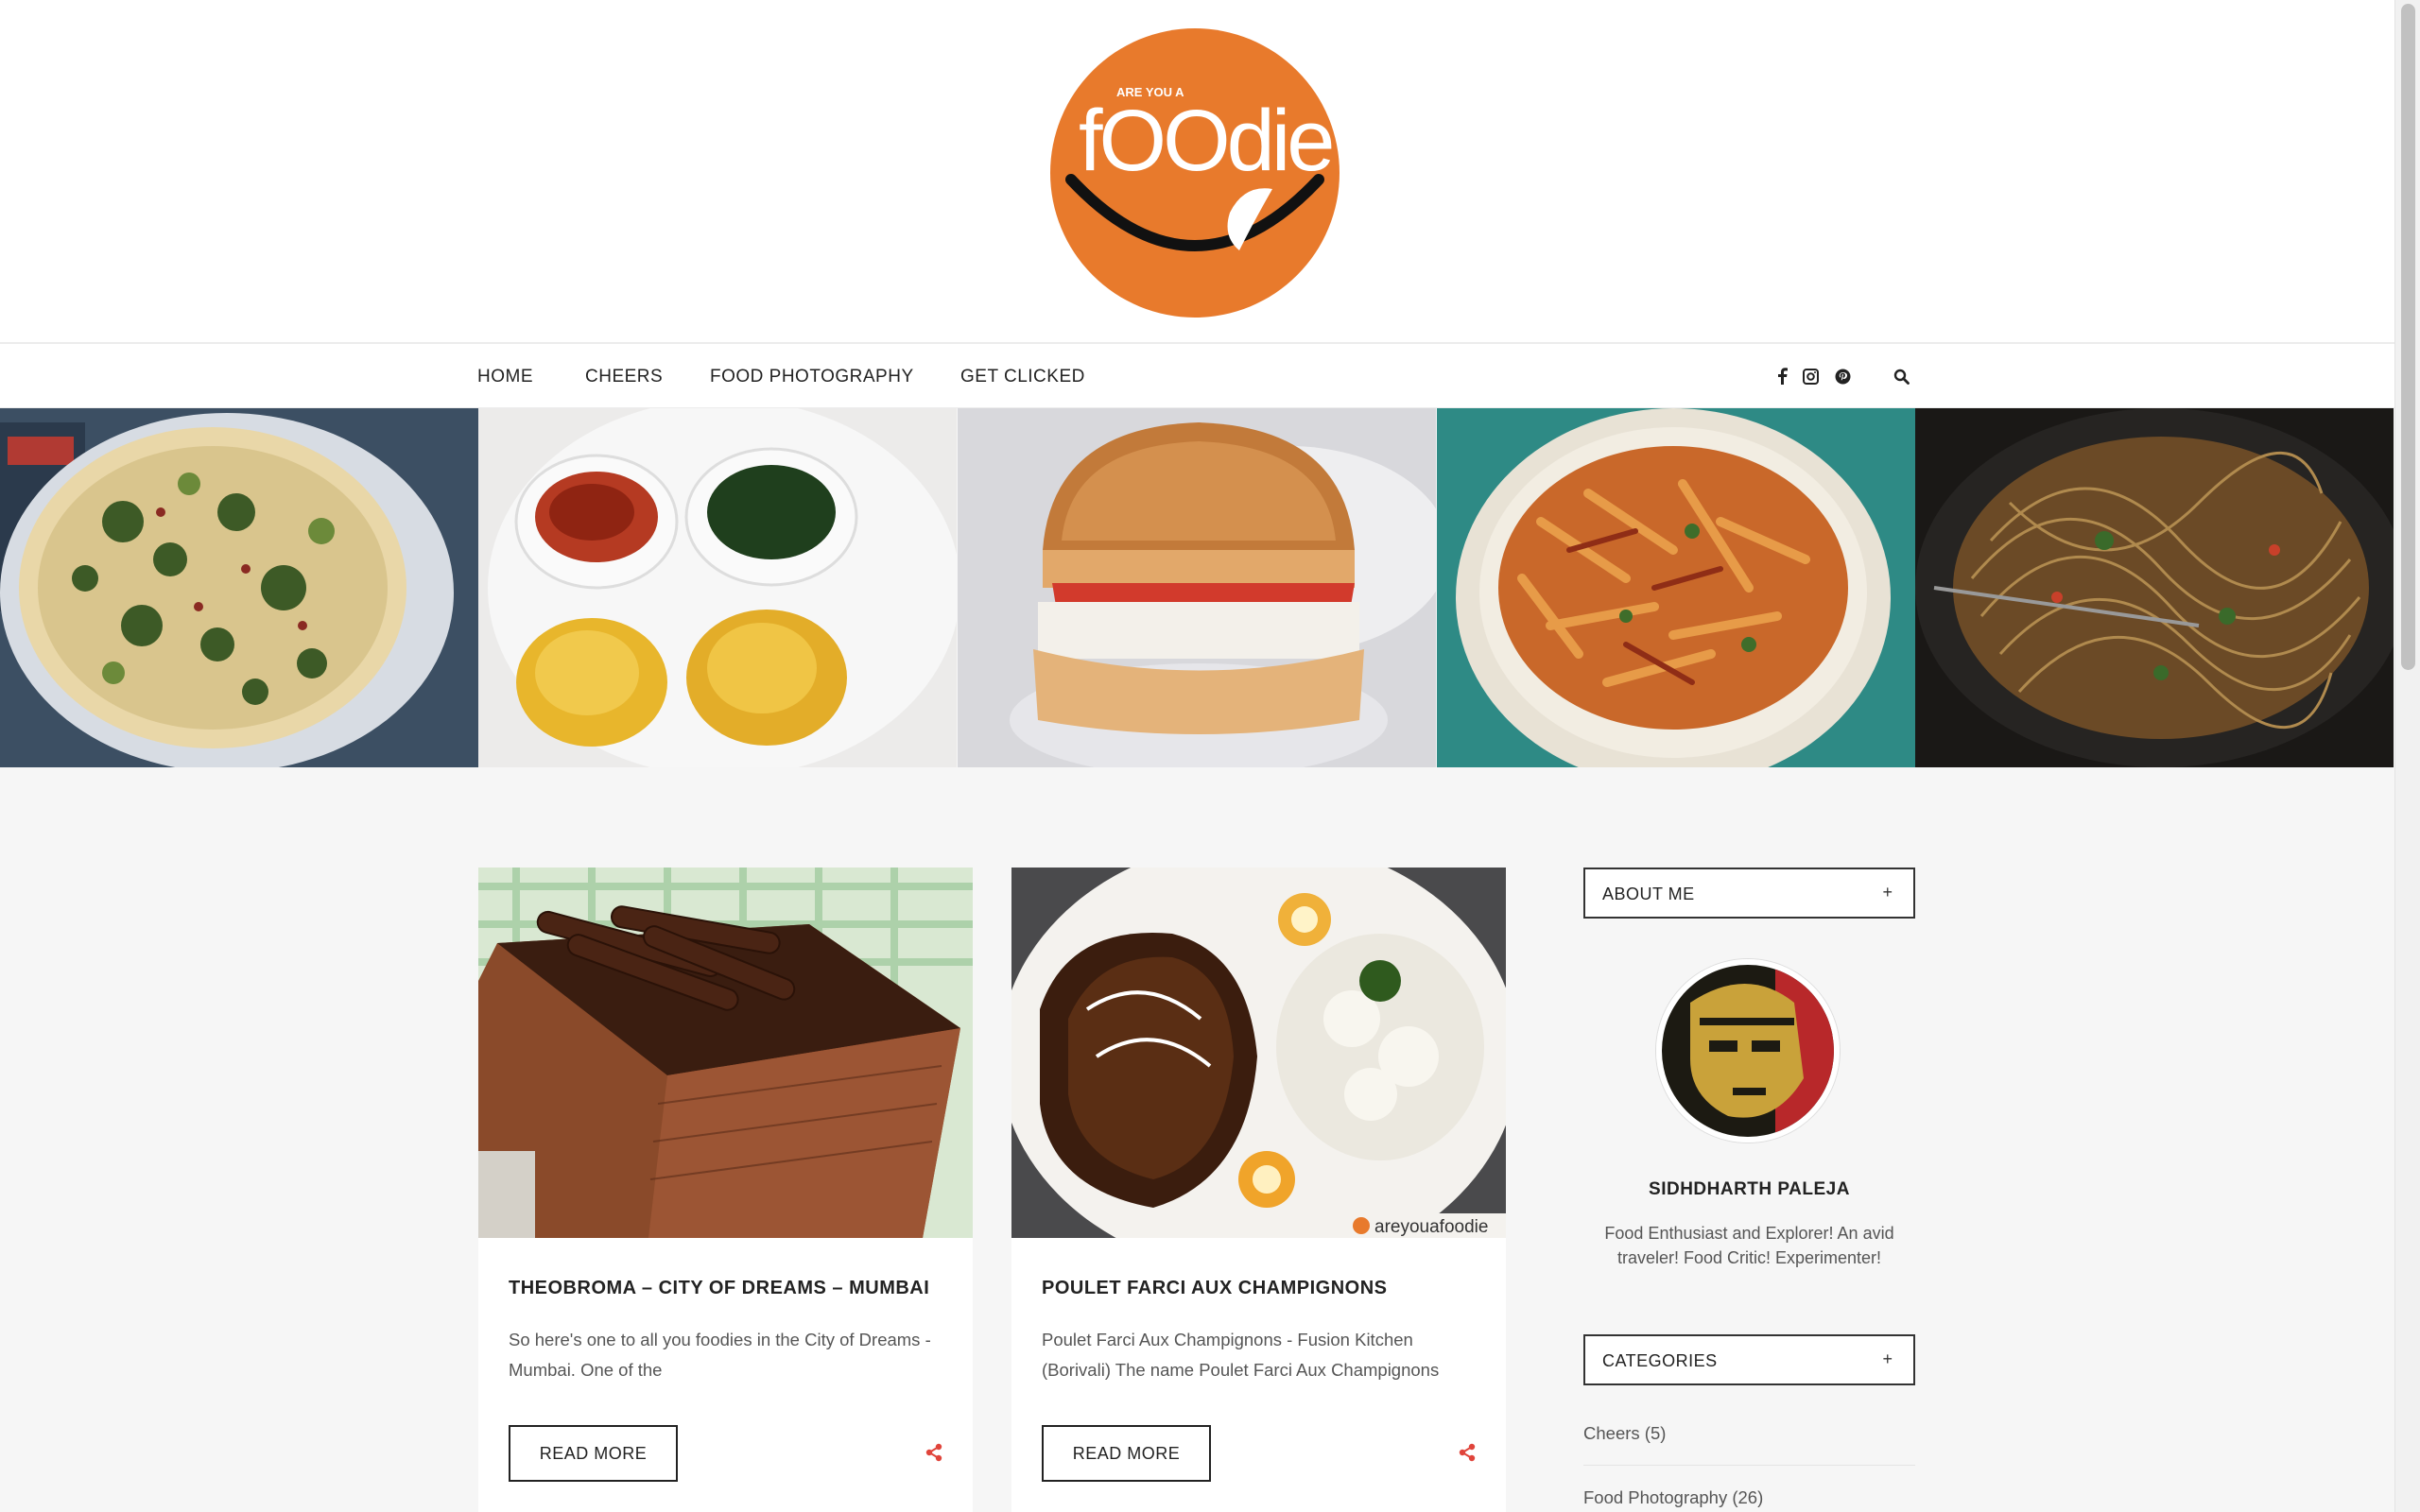 The width and height of the screenshot is (2420, 1512). Describe the element at coordinates (1782, 376) in the screenshot. I see `facebook-icon` at that location.